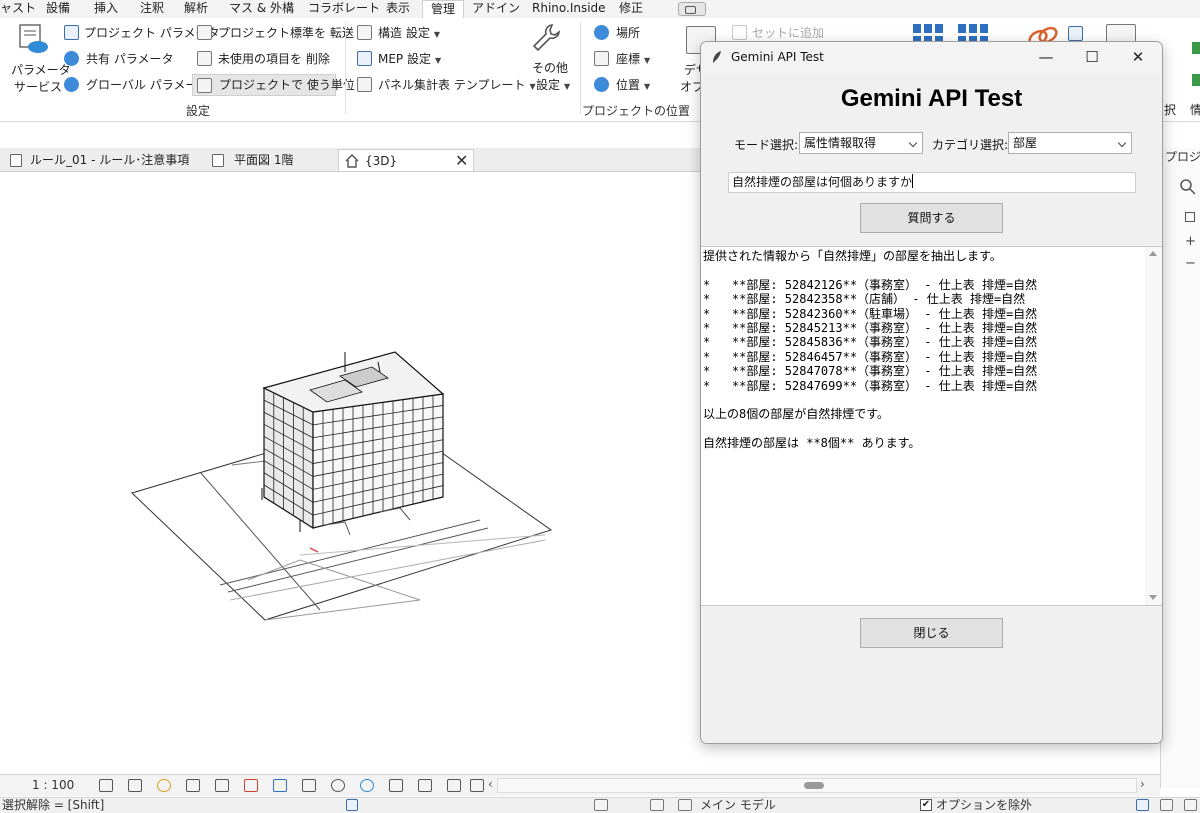  Describe the element at coordinates (41, 70) in the screenshot. I see `parameter-service-label-1: パラメータ` at that location.